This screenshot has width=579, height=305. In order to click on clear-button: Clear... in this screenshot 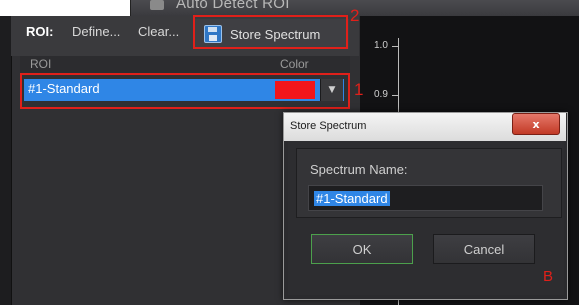, I will do `click(158, 31)`.